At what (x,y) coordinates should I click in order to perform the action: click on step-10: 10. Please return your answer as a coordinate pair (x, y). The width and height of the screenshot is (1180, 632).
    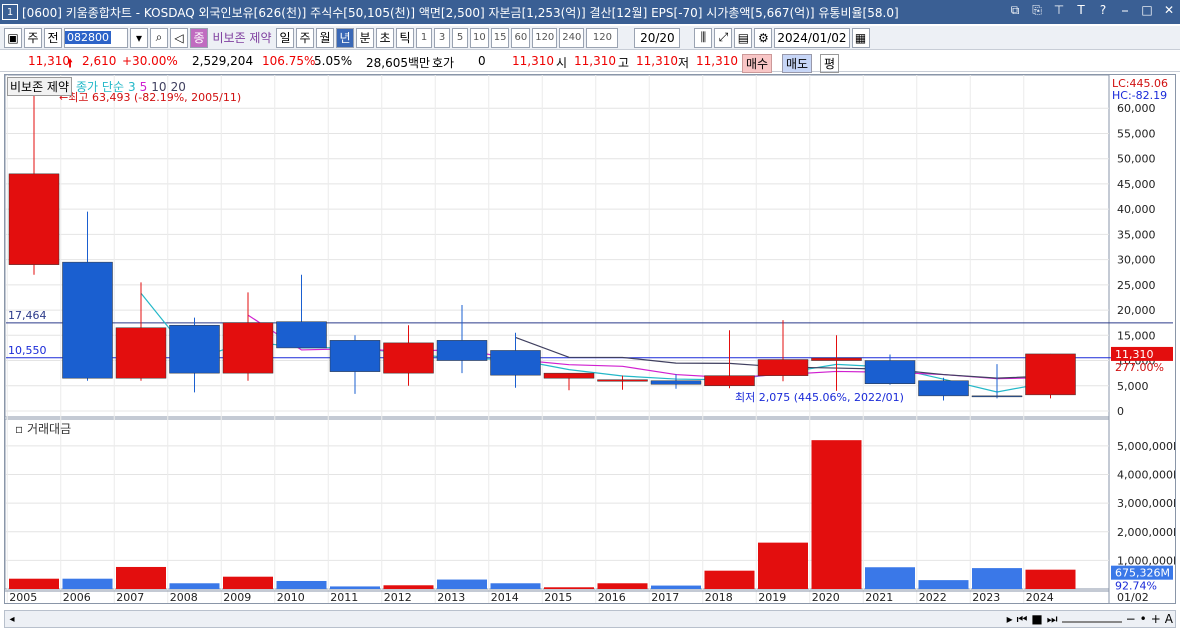
    Looking at the image, I should click on (479, 37).